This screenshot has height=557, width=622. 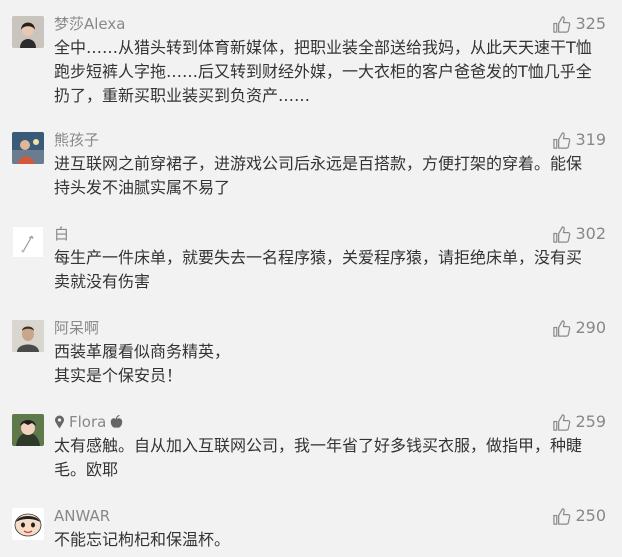 What do you see at coordinates (318, 269) in the screenshot?
I see `comment-text: 每生产一件床单，就要失去一名程序猿，关爱程序猿，请拒绝床单，没有买 卖就没有伤害` at bounding box center [318, 269].